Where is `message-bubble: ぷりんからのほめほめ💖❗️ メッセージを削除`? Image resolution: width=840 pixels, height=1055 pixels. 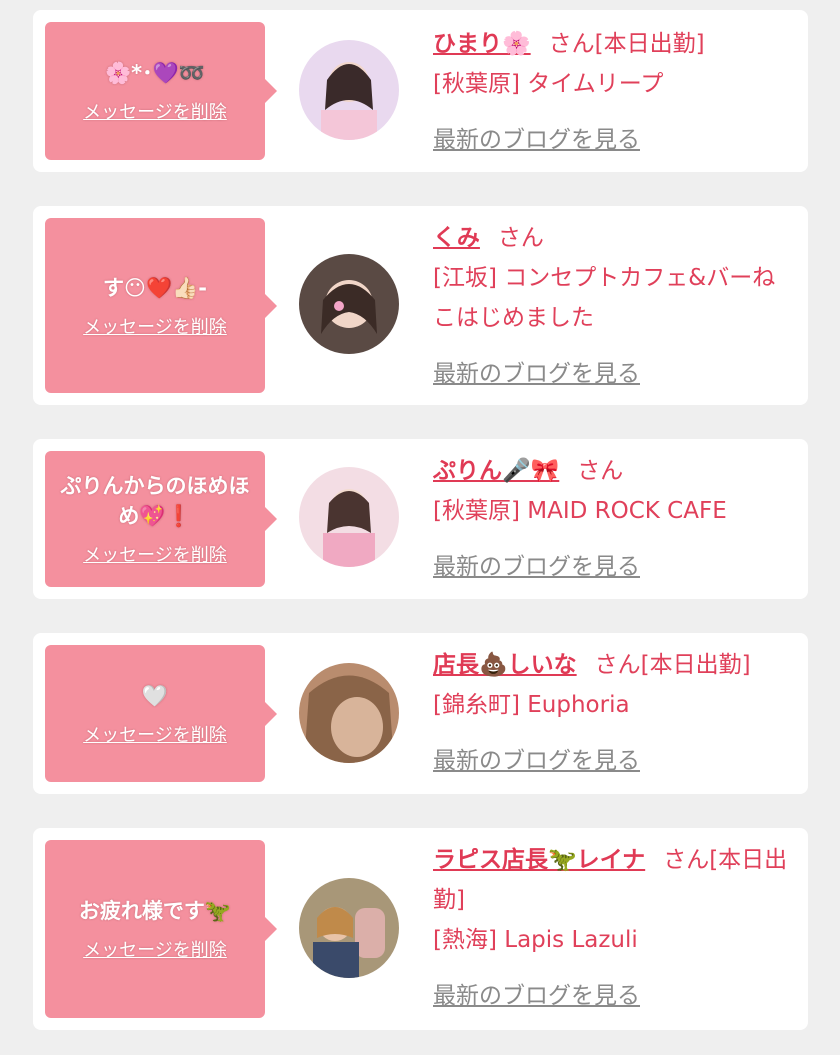 message-bubble: ぷりんからのほめほめ💖❗️ メッセージを削除 is located at coordinates (161, 519).